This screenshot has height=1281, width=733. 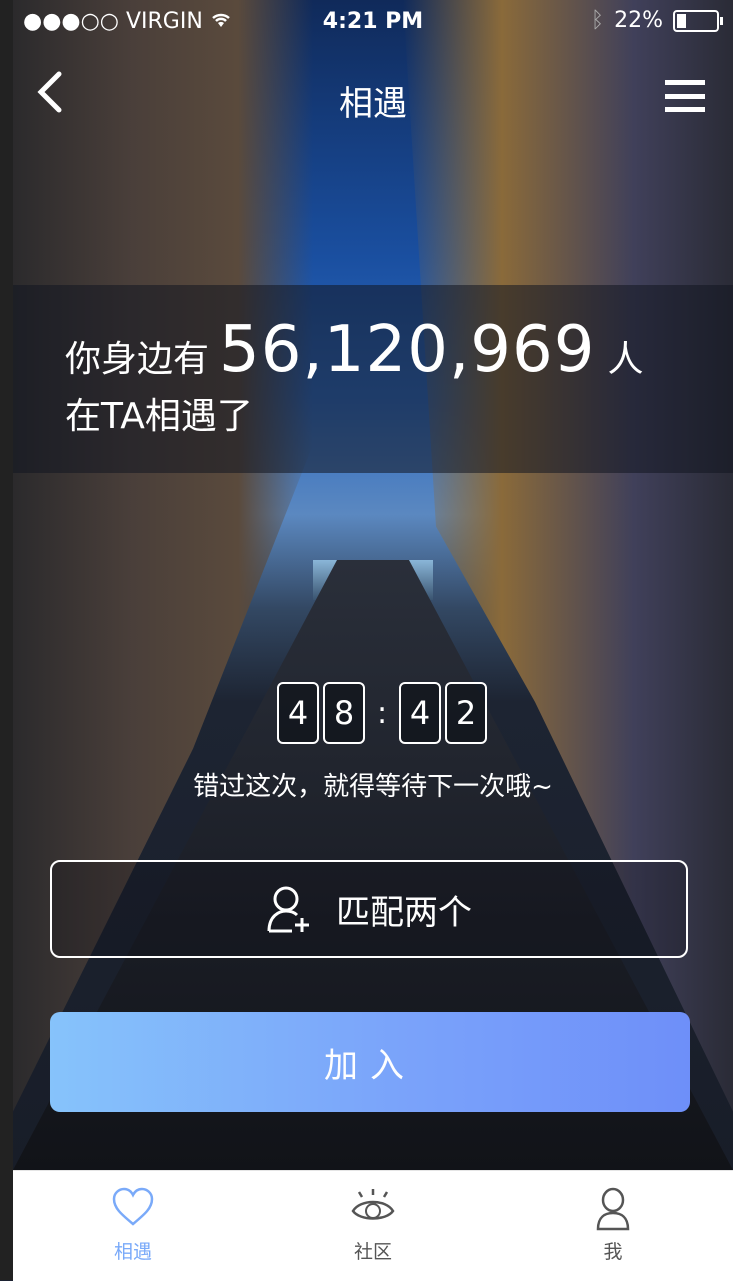 I want to click on tab-meet-label: 相遇, so click(x=132, y=1252).